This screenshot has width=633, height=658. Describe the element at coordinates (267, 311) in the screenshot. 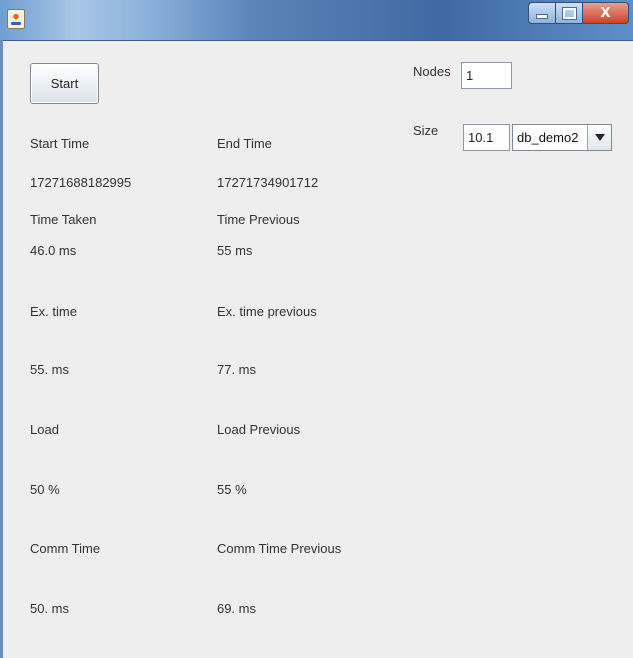

I see `ex-time-previous-label: Ex. time previous` at that location.